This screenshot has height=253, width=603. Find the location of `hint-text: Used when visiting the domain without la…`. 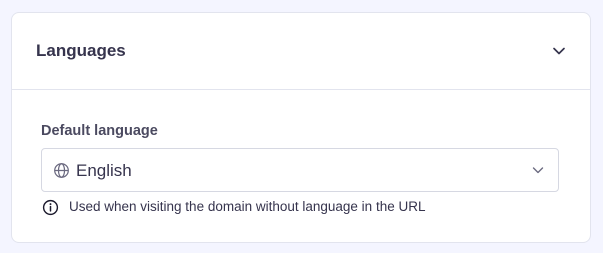

hint-text: Used when visiting the domain without la… is located at coordinates (247, 206).